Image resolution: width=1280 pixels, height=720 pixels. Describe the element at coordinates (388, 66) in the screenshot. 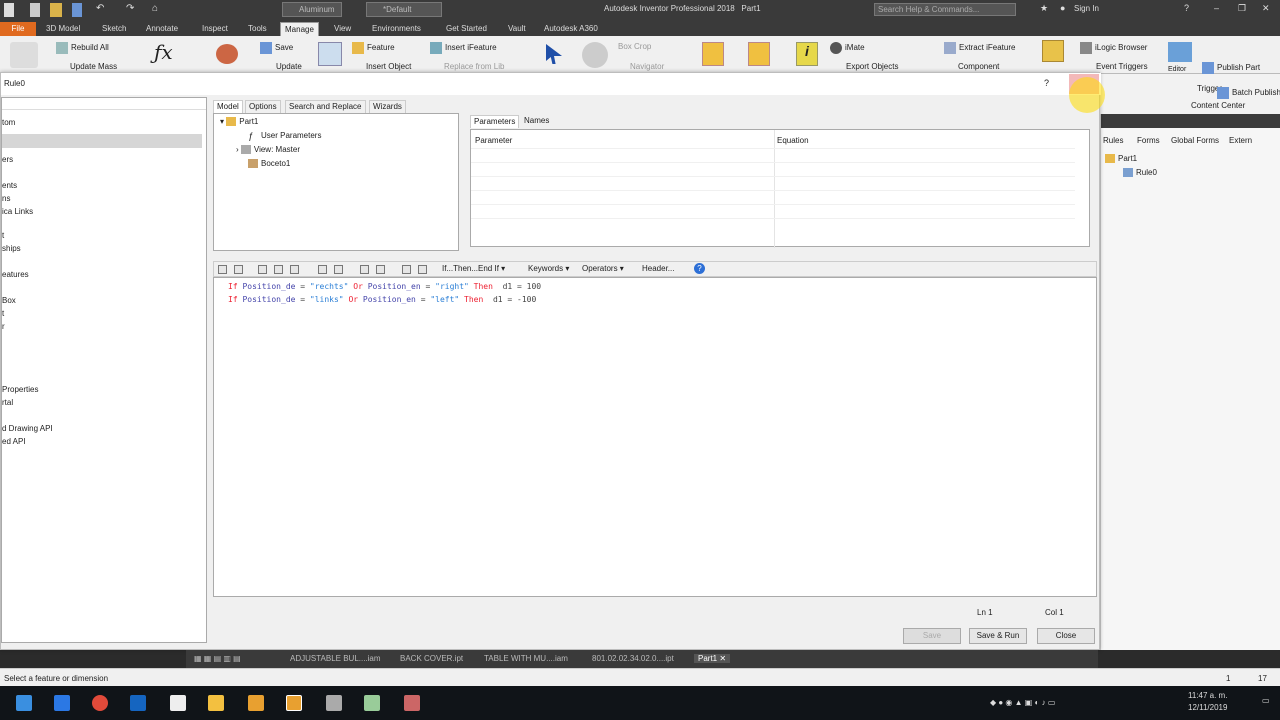

I see `insert-object-button: Insert Object` at that location.